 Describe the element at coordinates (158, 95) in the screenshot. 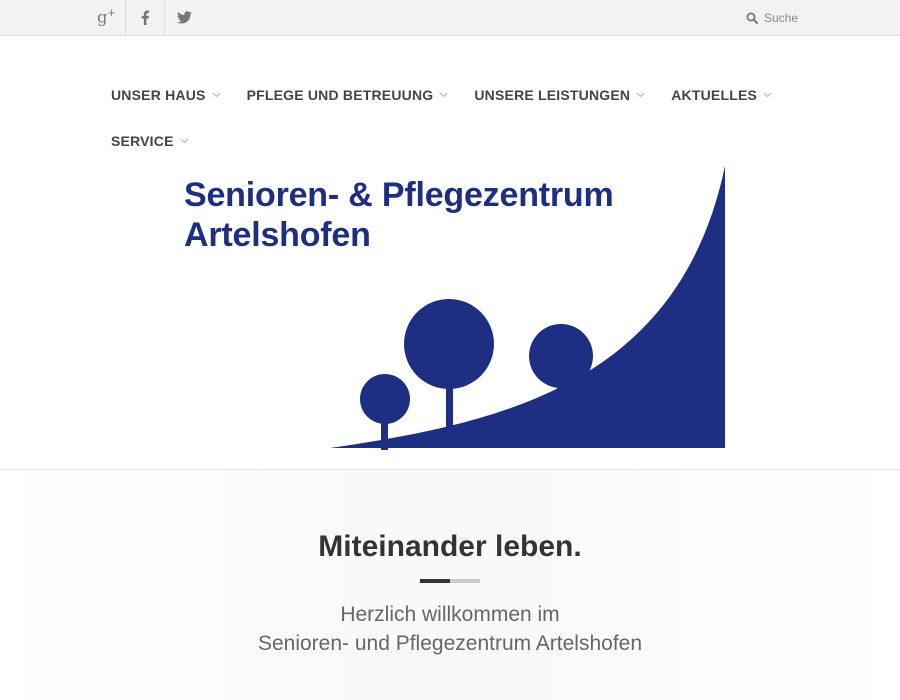

I see `nav-item-label: UNSER HAUS` at that location.